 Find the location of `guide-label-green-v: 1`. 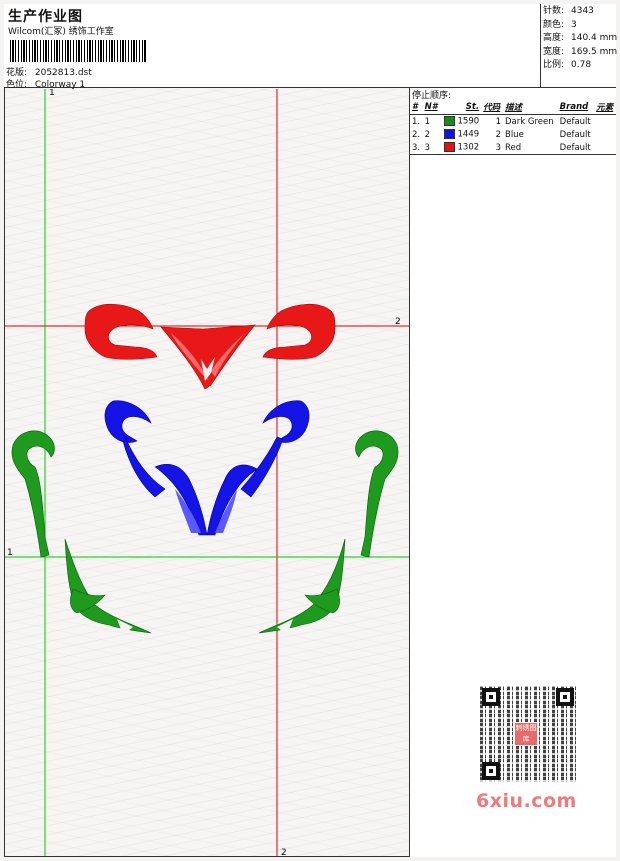

guide-label-green-v: 1 is located at coordinates (52, 93).